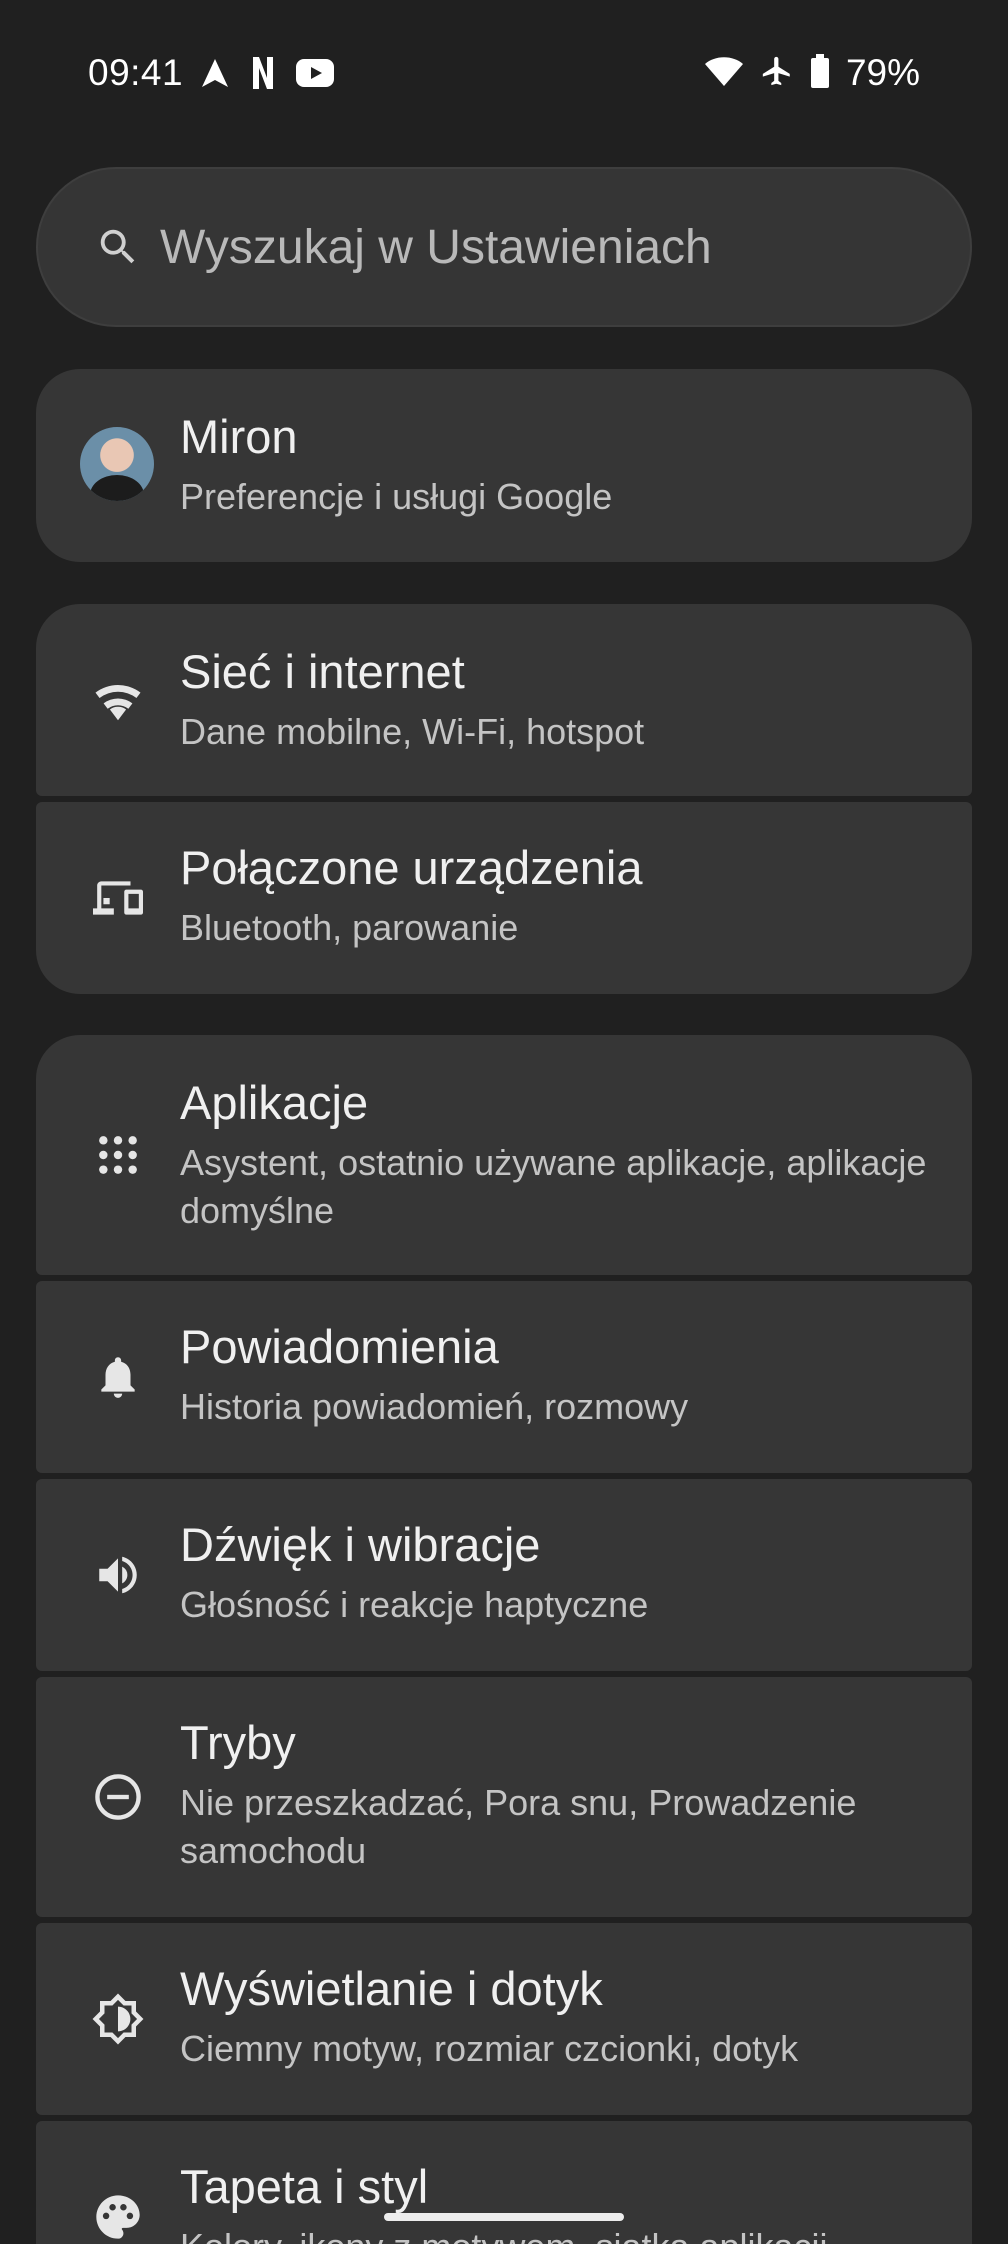  I want to click on status-system-icons: 79%, so click(812, 73).